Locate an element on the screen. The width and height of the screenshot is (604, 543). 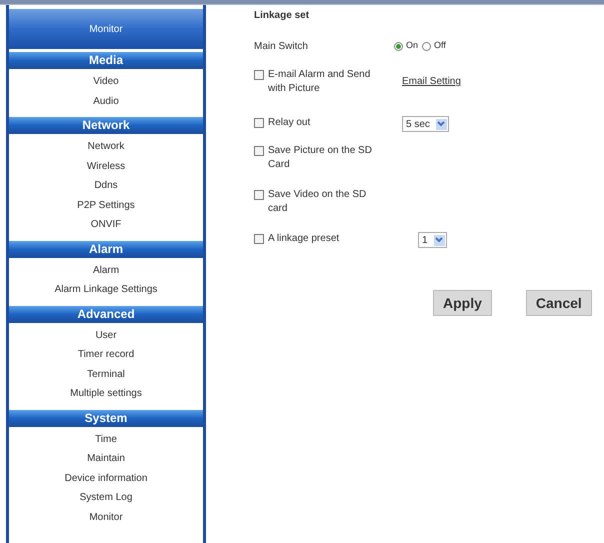
sidebar-item: Audio is located at coordinates (106, 101).